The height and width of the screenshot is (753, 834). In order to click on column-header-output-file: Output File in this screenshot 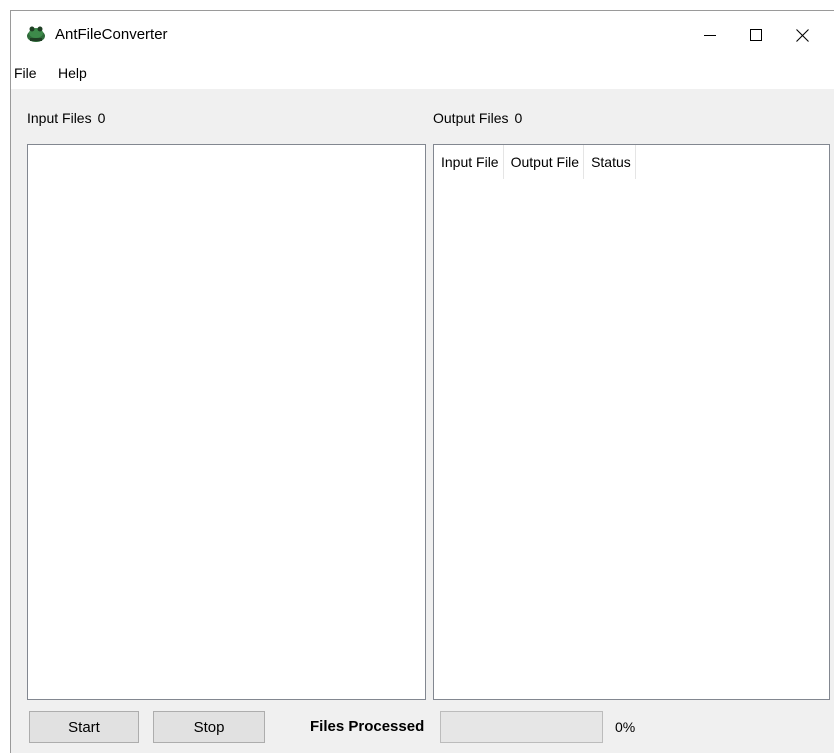, I will do `click(544, 162)`.